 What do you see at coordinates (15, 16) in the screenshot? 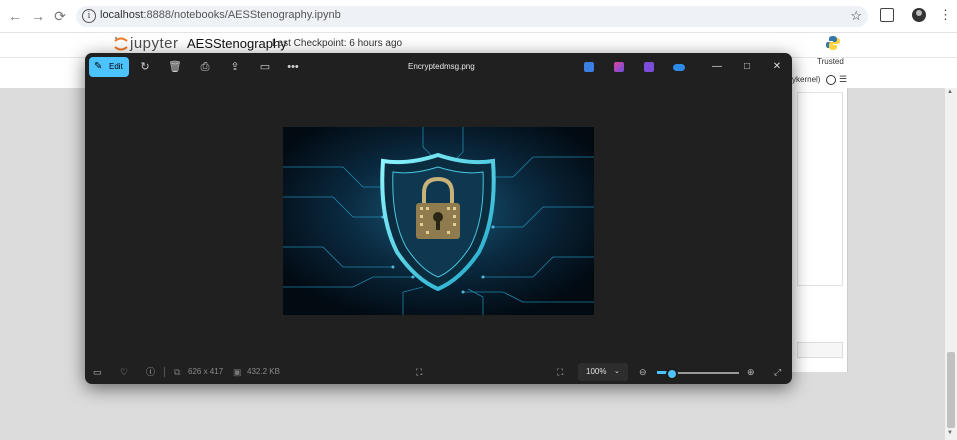
I see `back-icon: ←` at bounding box center [15, 16].